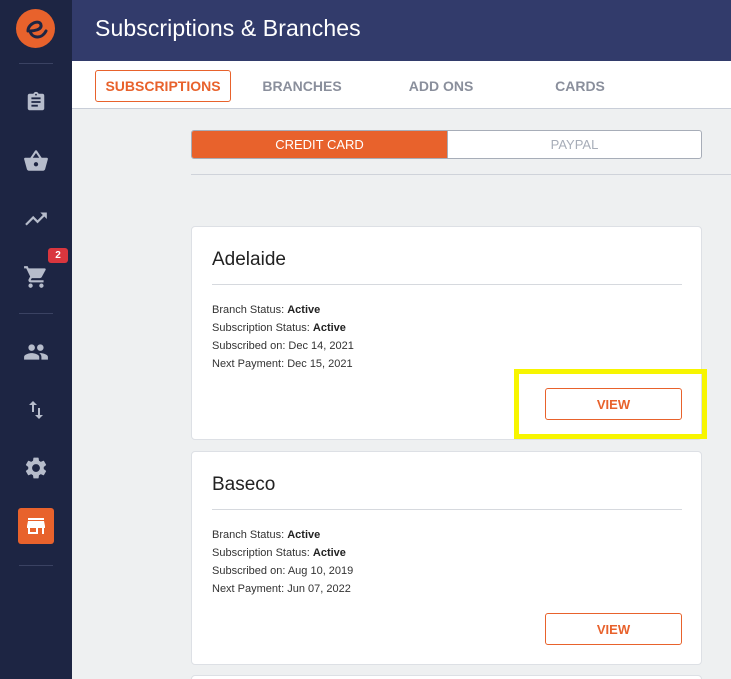  What do you see at coordinates (302, 86) in the screenshot?
I see `tab-branches: BRANCHES` at bounding box center [302, 86].